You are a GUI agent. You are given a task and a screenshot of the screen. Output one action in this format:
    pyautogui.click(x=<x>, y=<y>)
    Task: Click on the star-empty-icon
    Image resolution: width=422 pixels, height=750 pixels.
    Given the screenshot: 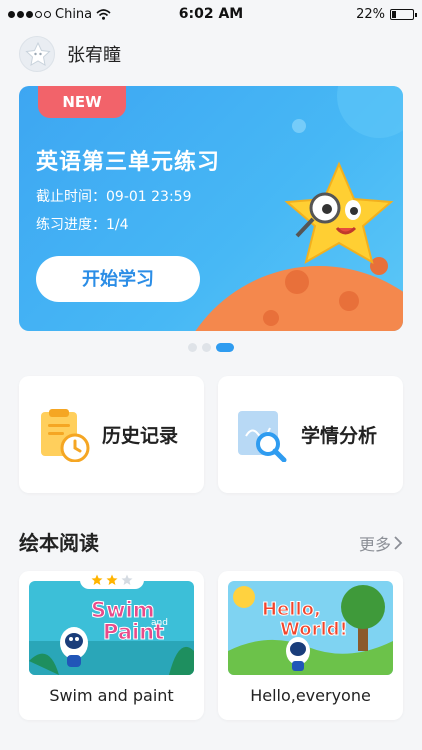 What is the action you would take?
    pyautogui.click(x=127, y=579)
    